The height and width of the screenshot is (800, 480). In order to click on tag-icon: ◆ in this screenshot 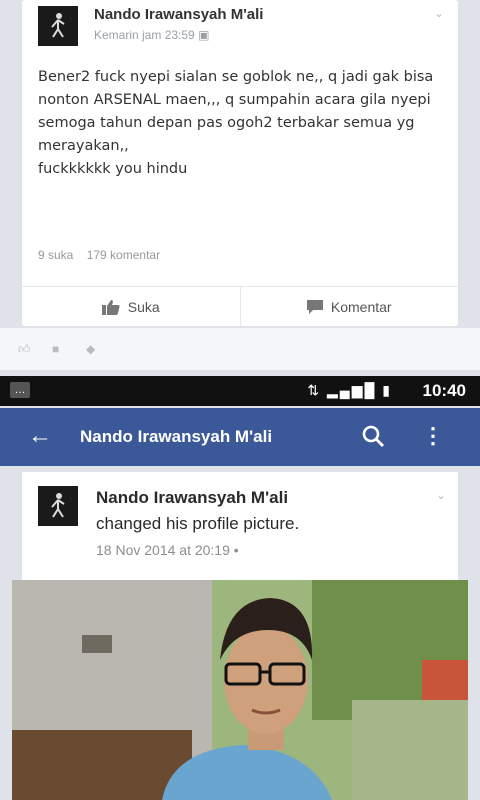, I will do `click(90, 349)`.